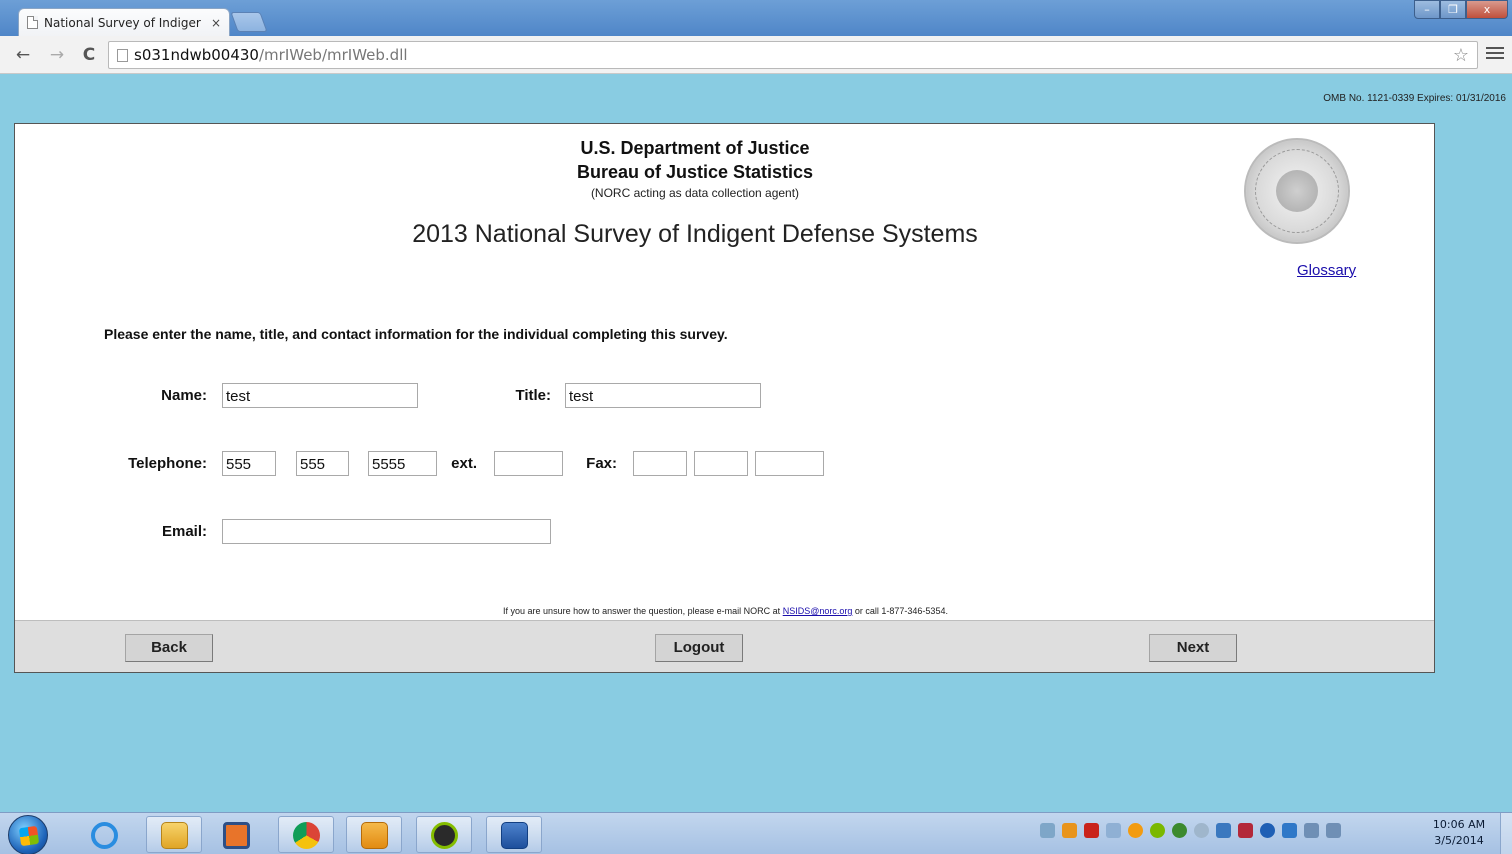 The width and height of the screenshot is (1512, 854). What do you see at coordinates (236, 834) in the screenshot?
I see `media-player-icon` at bounding box center [236, 834].